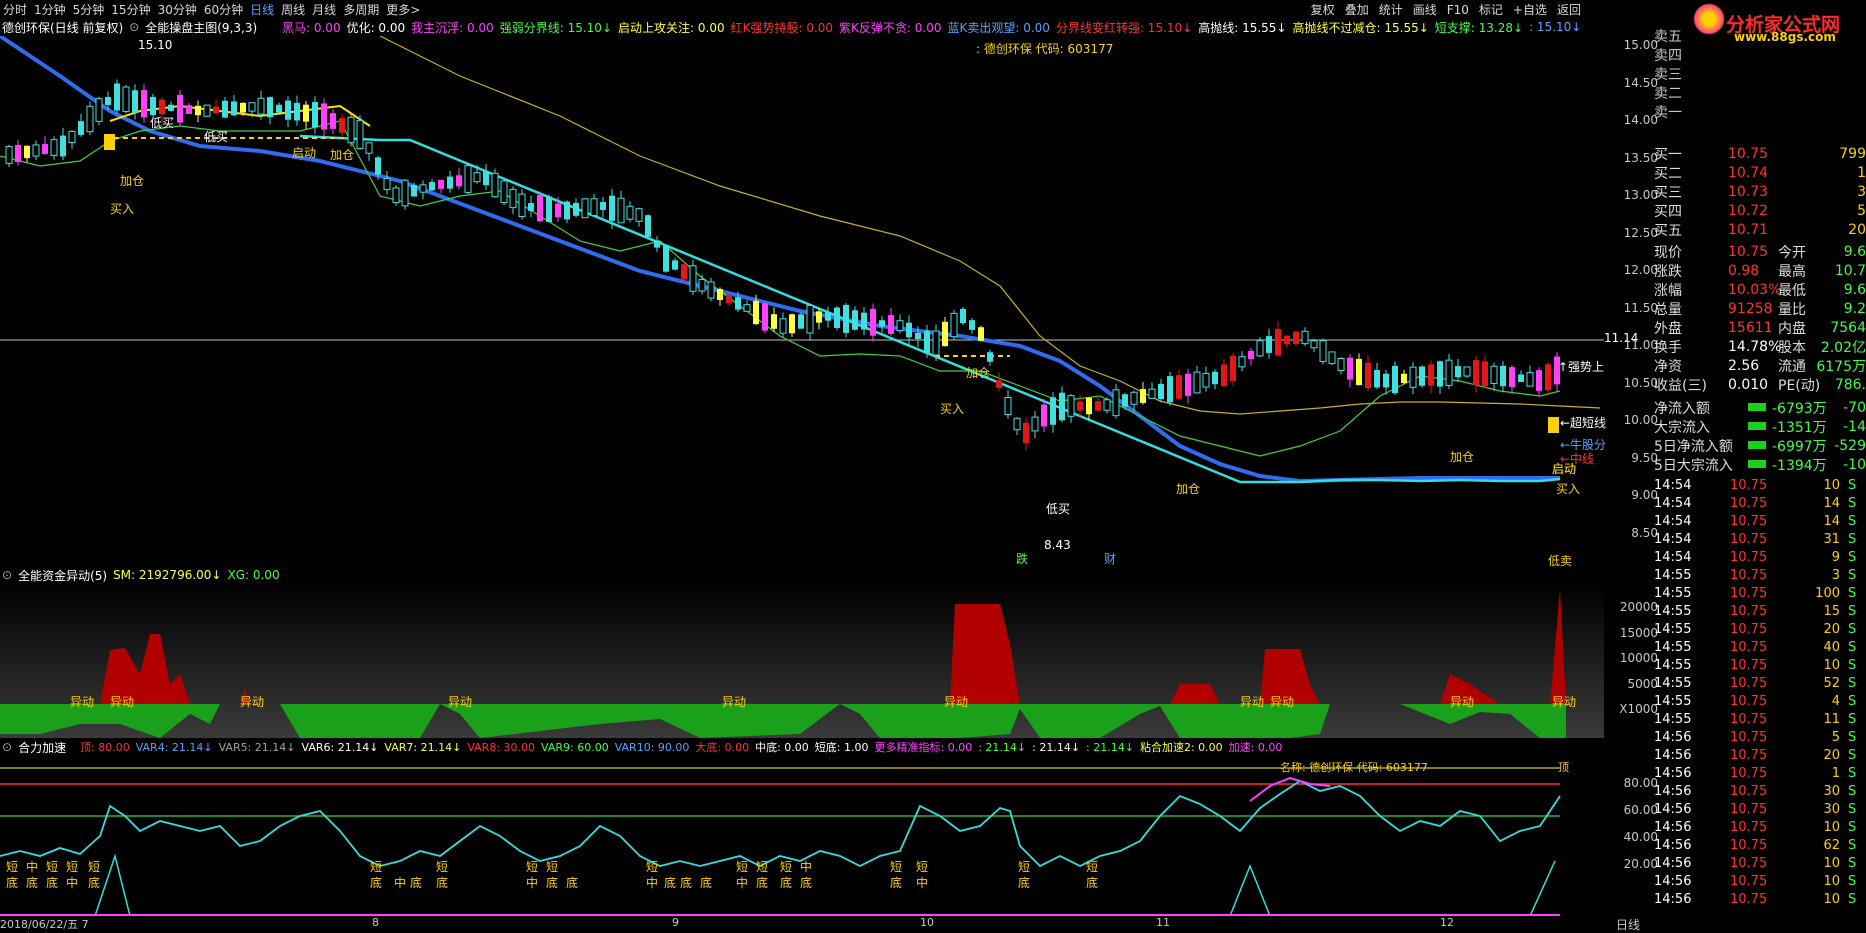  Describe the element at coordinates (89, 10) in the screenshot. I see `period-tab: 5分钟` at that location.